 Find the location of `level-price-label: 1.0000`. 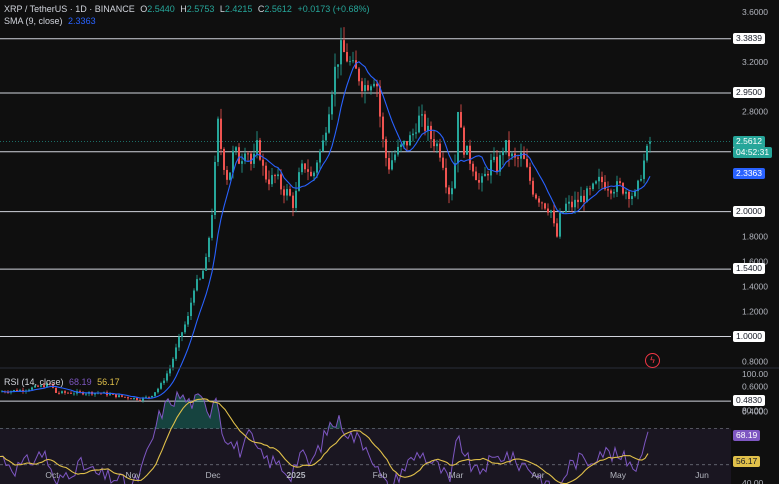

level-price-label: 1.0000 is located at coordinates (749, 336).